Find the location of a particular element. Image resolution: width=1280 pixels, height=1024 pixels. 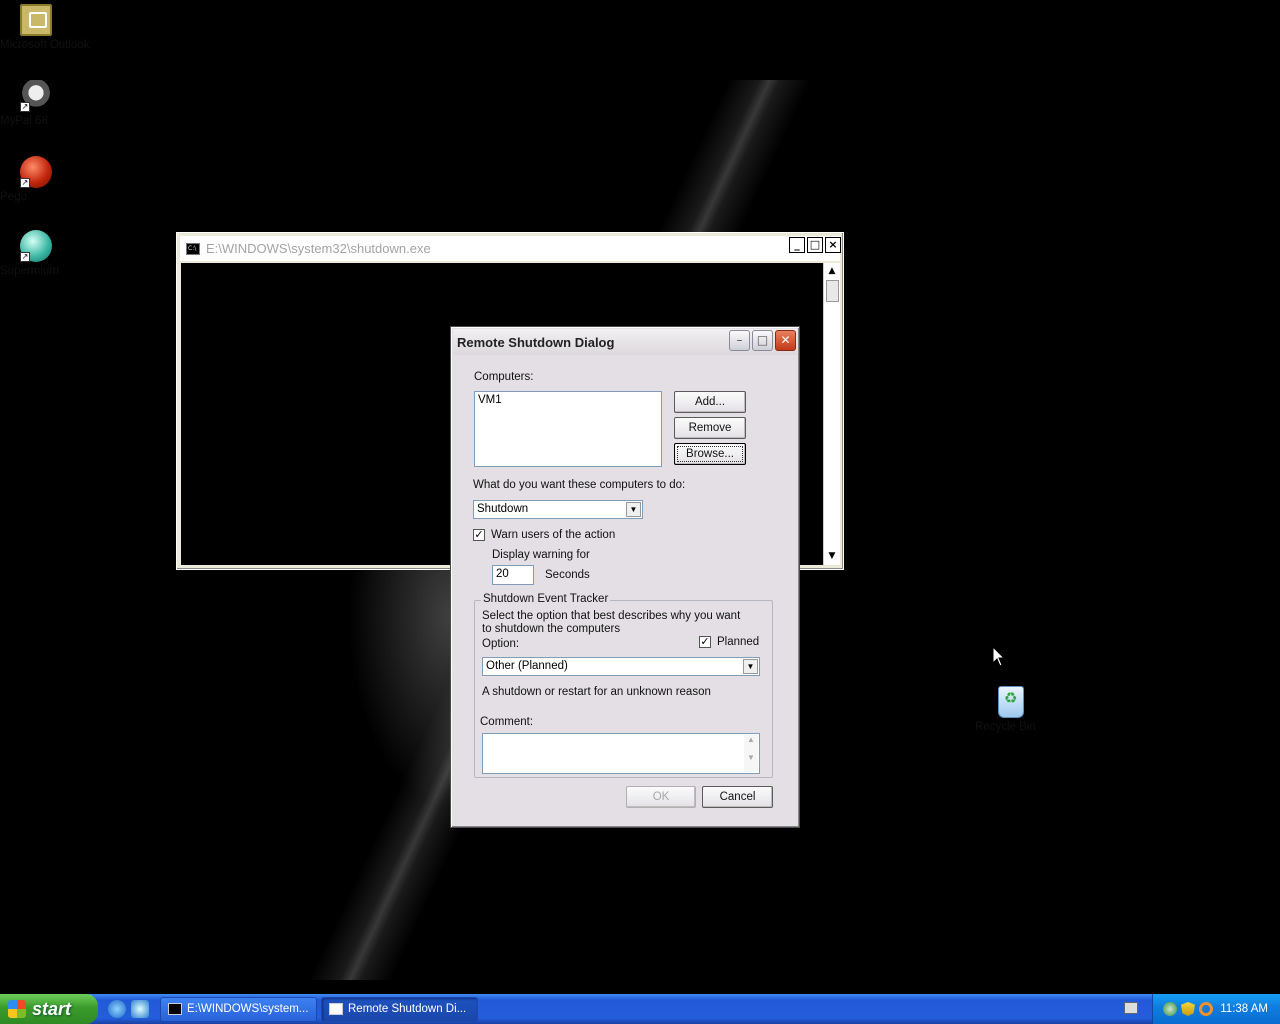

comment-scrollbar: ▲ ▼ is located at coordinates (751, 753).